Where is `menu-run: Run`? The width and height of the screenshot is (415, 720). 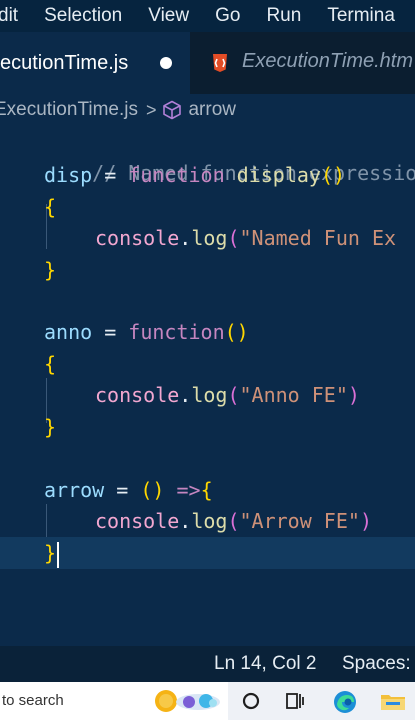 menu-run: Run is located at coordinates (283, 16).